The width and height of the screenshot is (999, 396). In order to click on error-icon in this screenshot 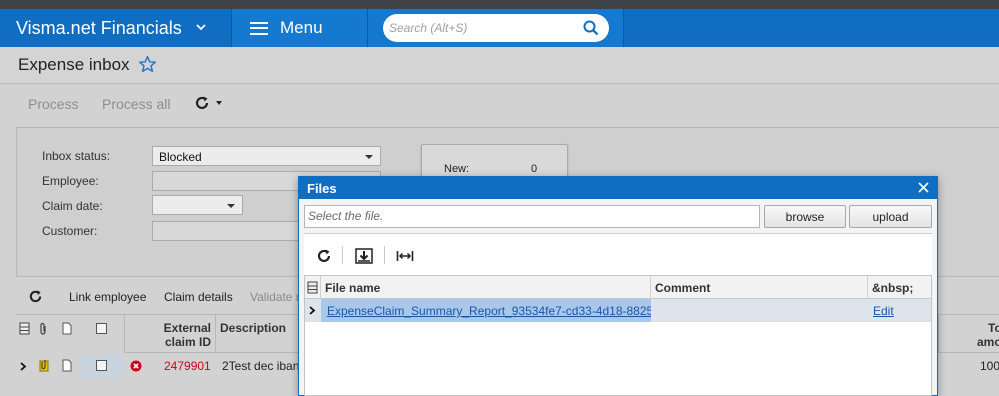, I will do `click(136, 366)`.